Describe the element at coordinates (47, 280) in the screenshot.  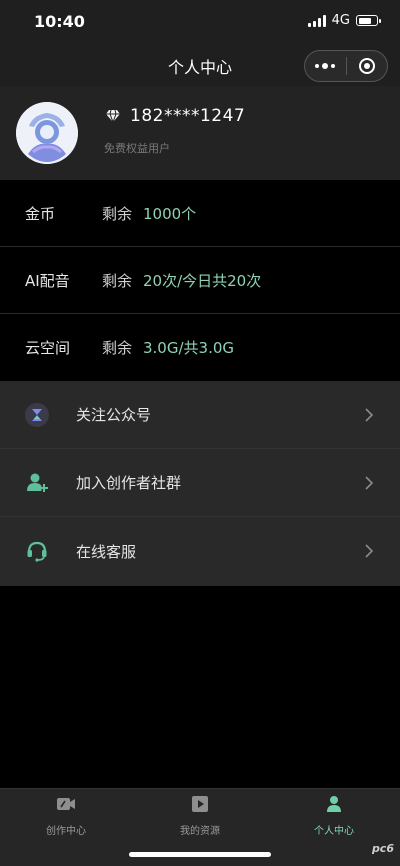
I see `quota-label: AI配音` at that location.